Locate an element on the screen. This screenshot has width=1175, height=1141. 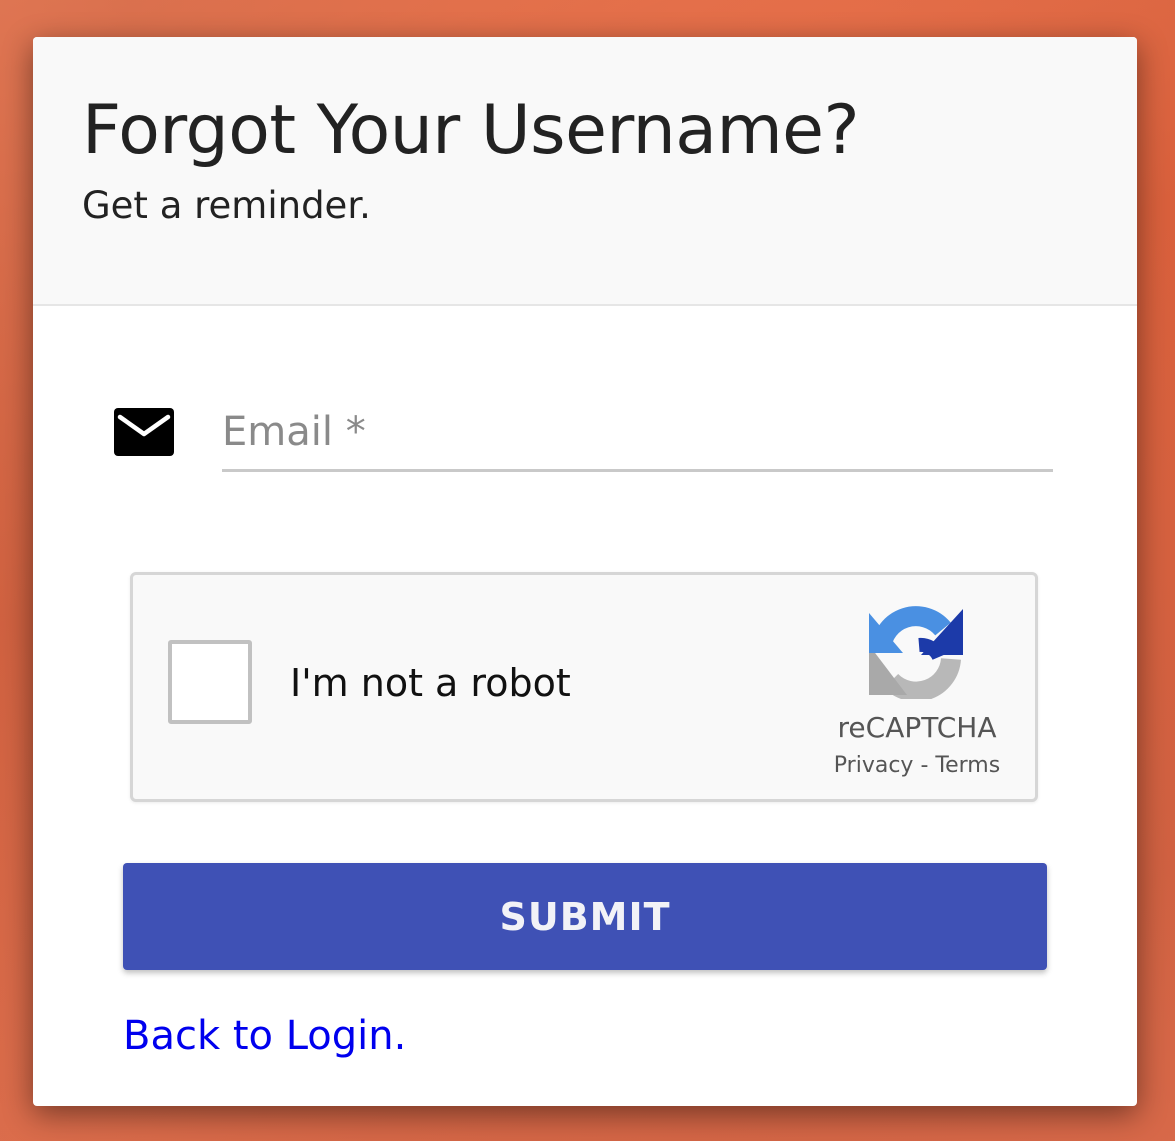
recaptcha-label: I'm not a robot is located at coordinates (430, 683).